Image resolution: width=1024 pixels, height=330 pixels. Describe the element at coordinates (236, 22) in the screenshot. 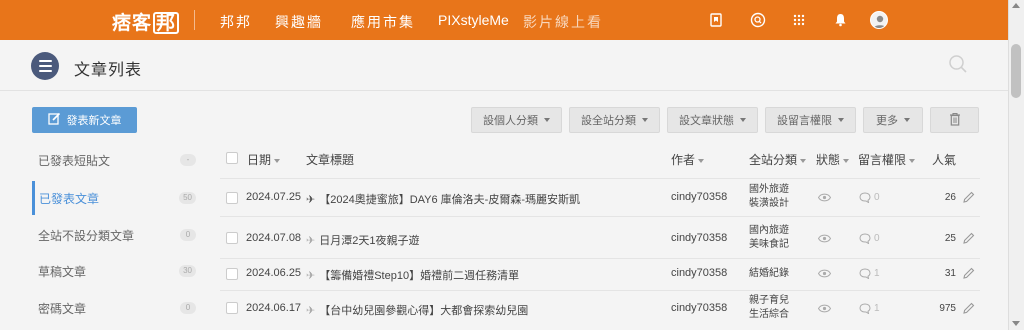

I see `nav-bangbang: 邦邦` at that location.